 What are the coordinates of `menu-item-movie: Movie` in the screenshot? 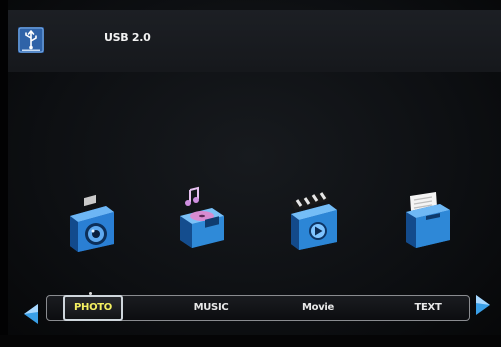 It's located at (318, 308).